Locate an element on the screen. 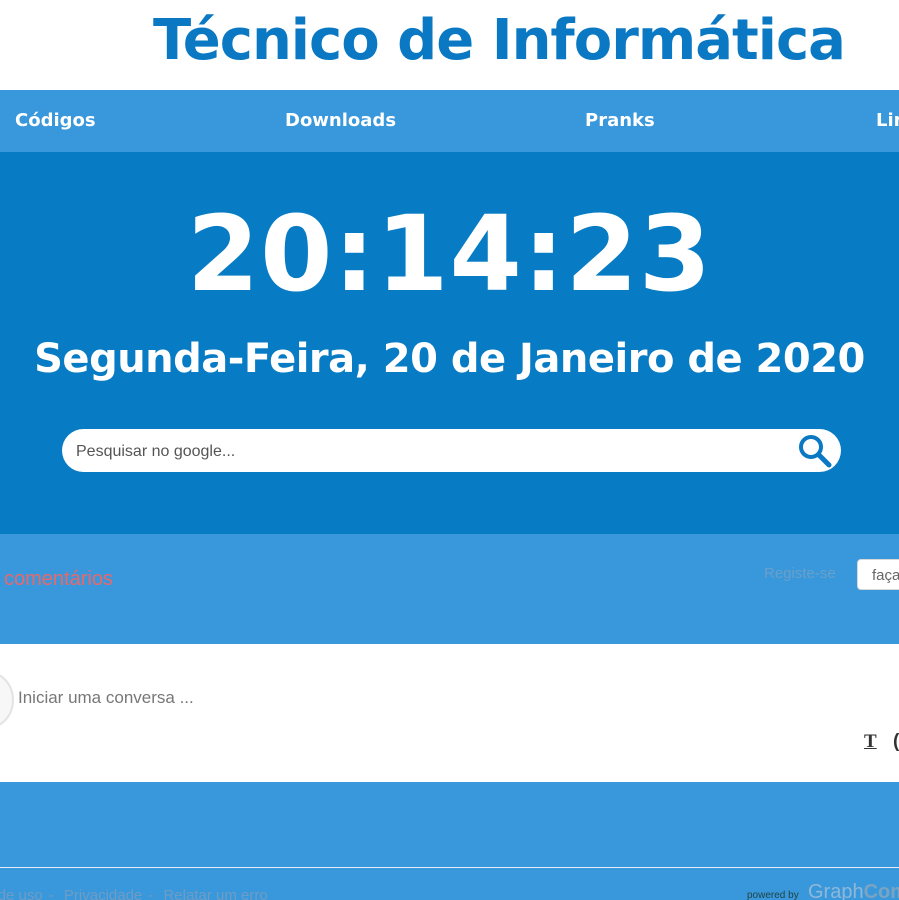  nav-item-downloads: Downloads is located at coordinates (340, 120).